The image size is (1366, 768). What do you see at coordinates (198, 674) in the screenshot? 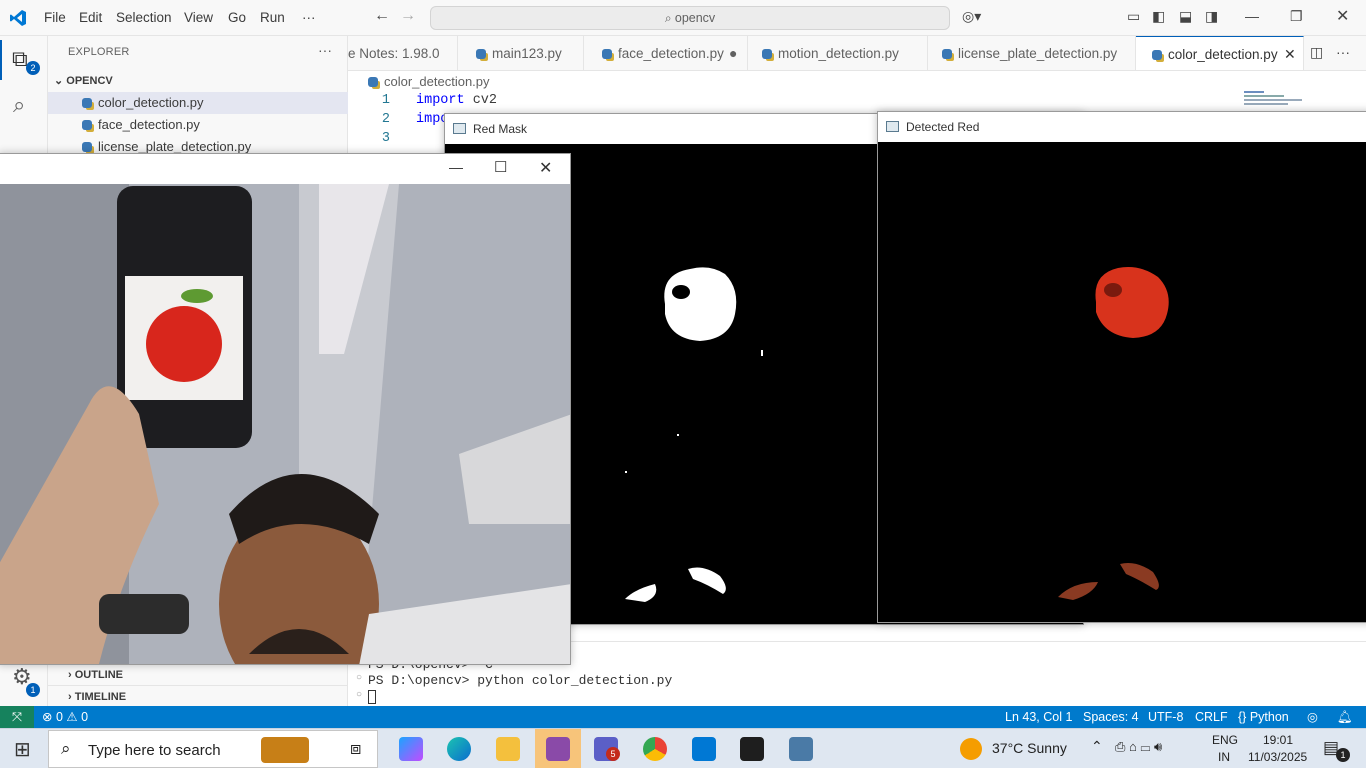
I see `outline-section: › OUTLINE` at bounding box center [198, 674].